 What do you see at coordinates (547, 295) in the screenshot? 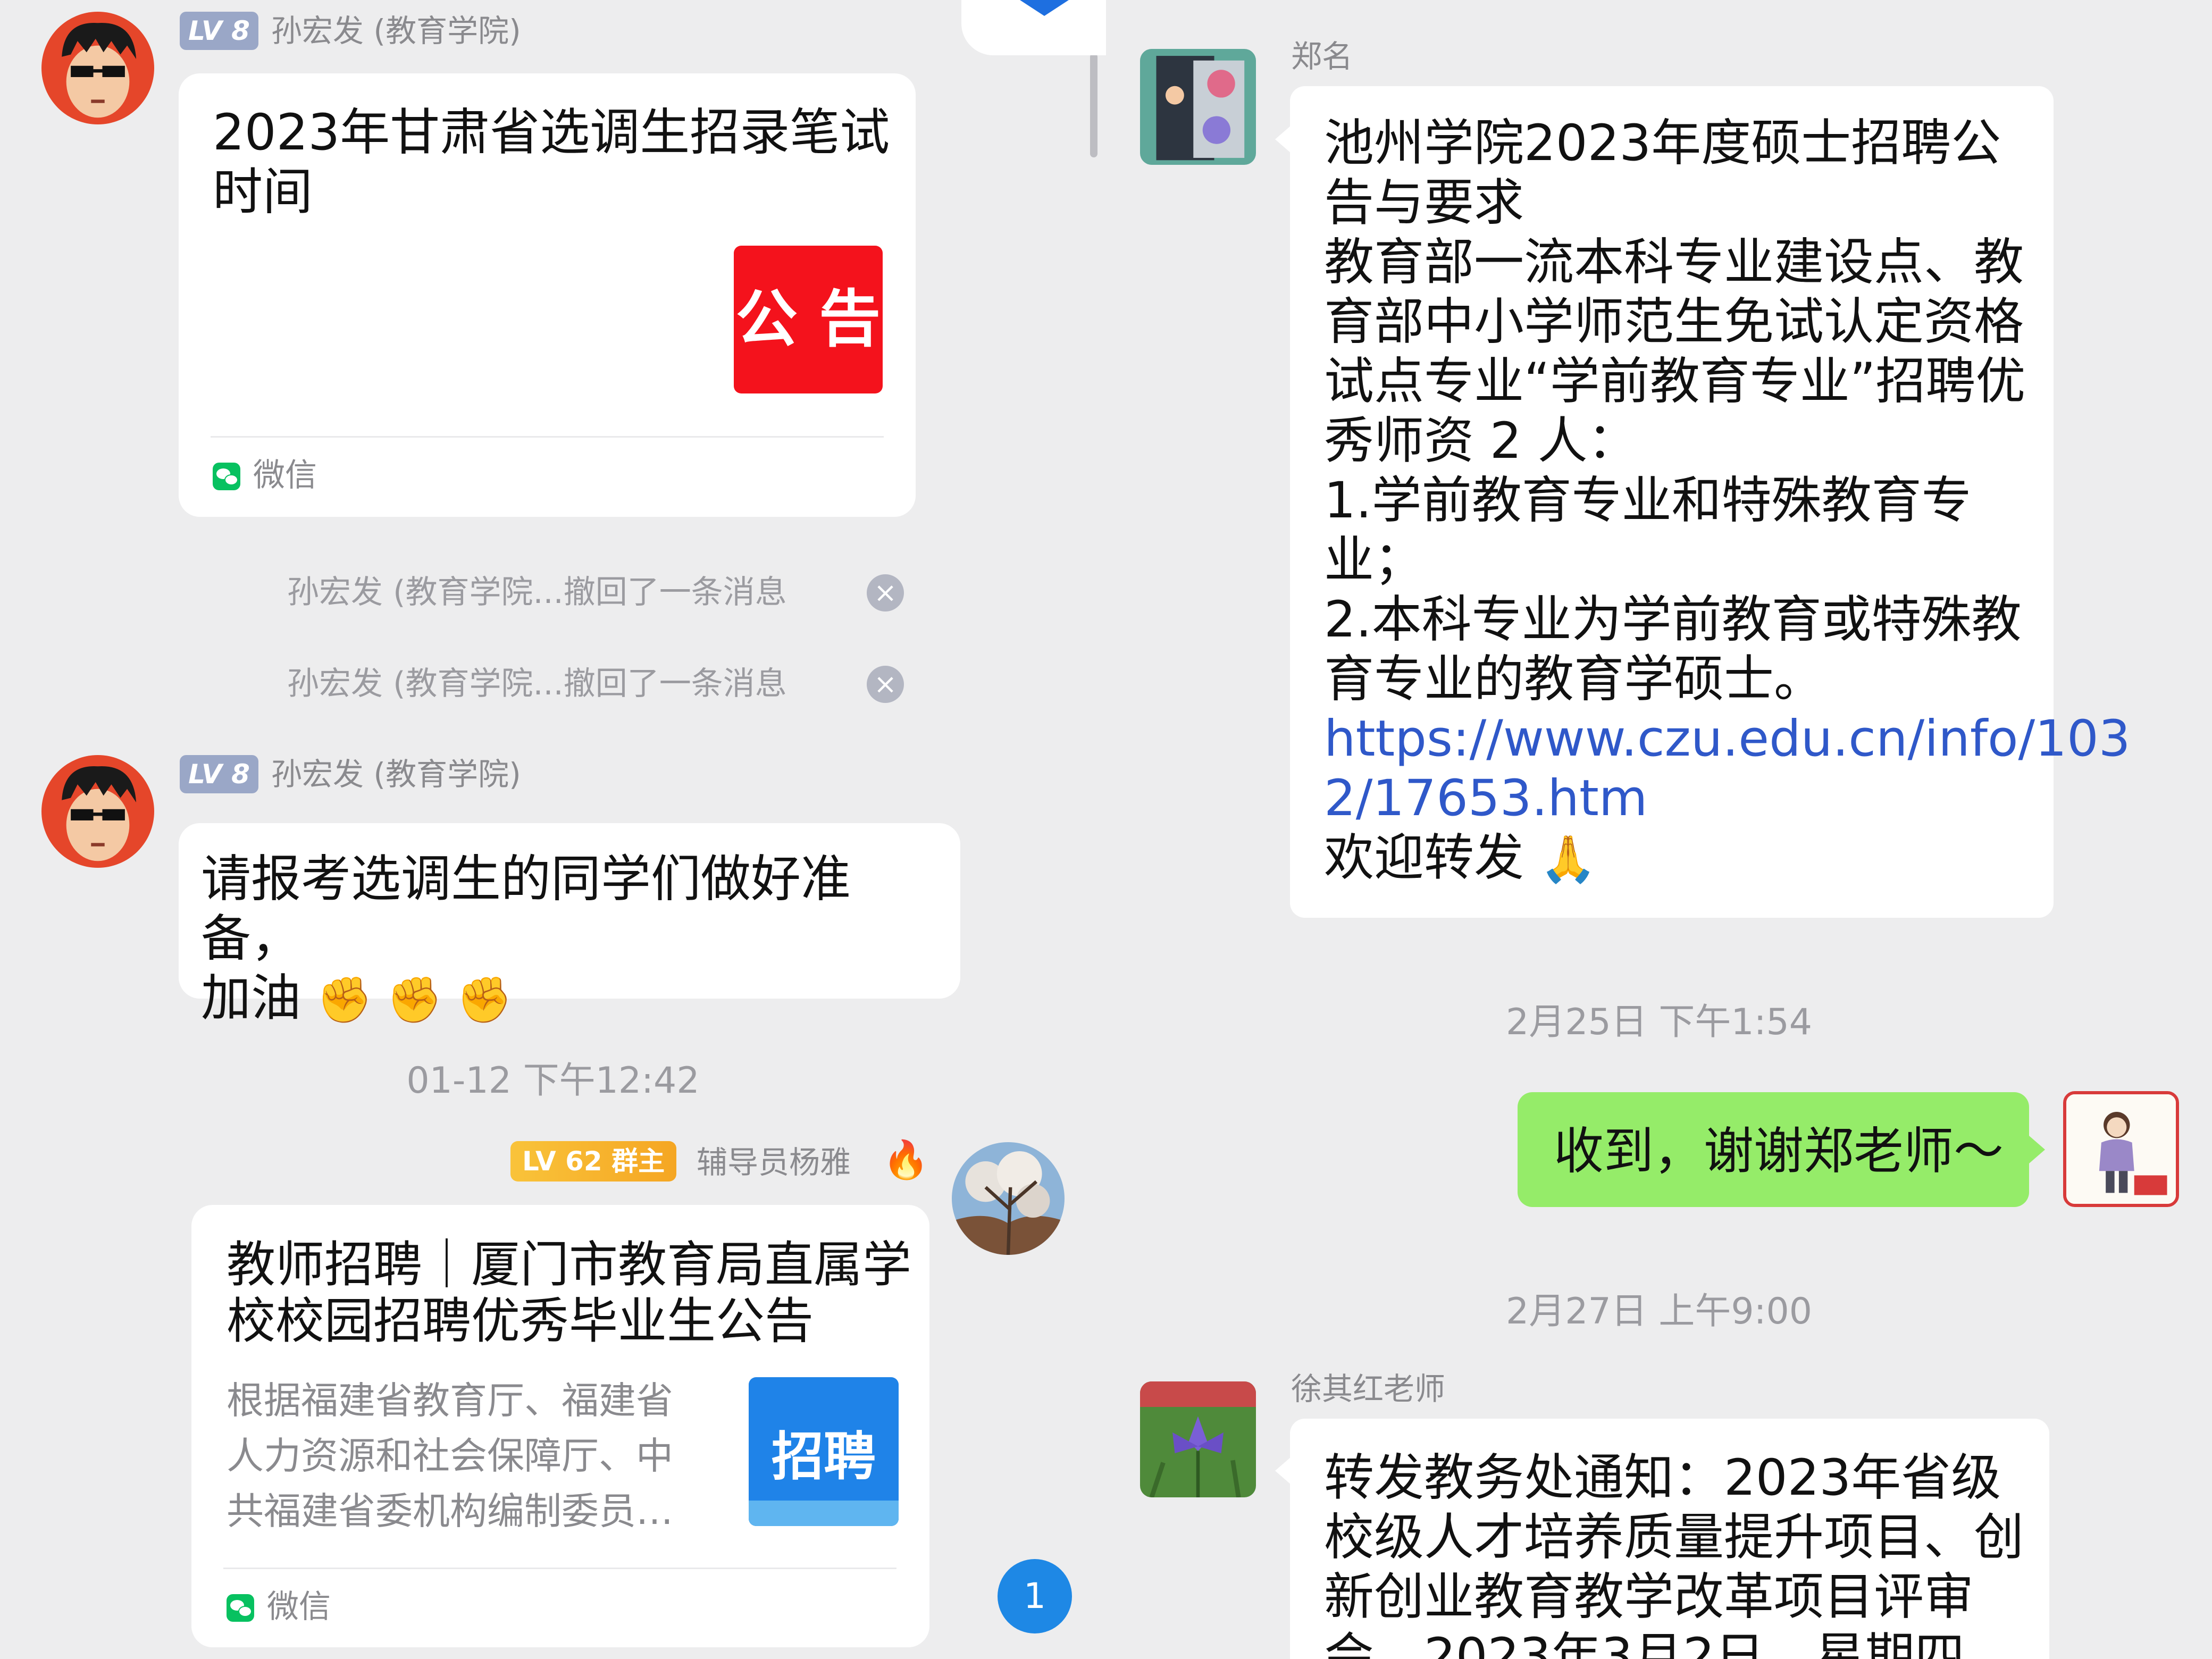
I see `article-card-gansu: 2023年甘肃省选调生招录笔试 时间 公 告 微信` at bounding box center [547, 295].